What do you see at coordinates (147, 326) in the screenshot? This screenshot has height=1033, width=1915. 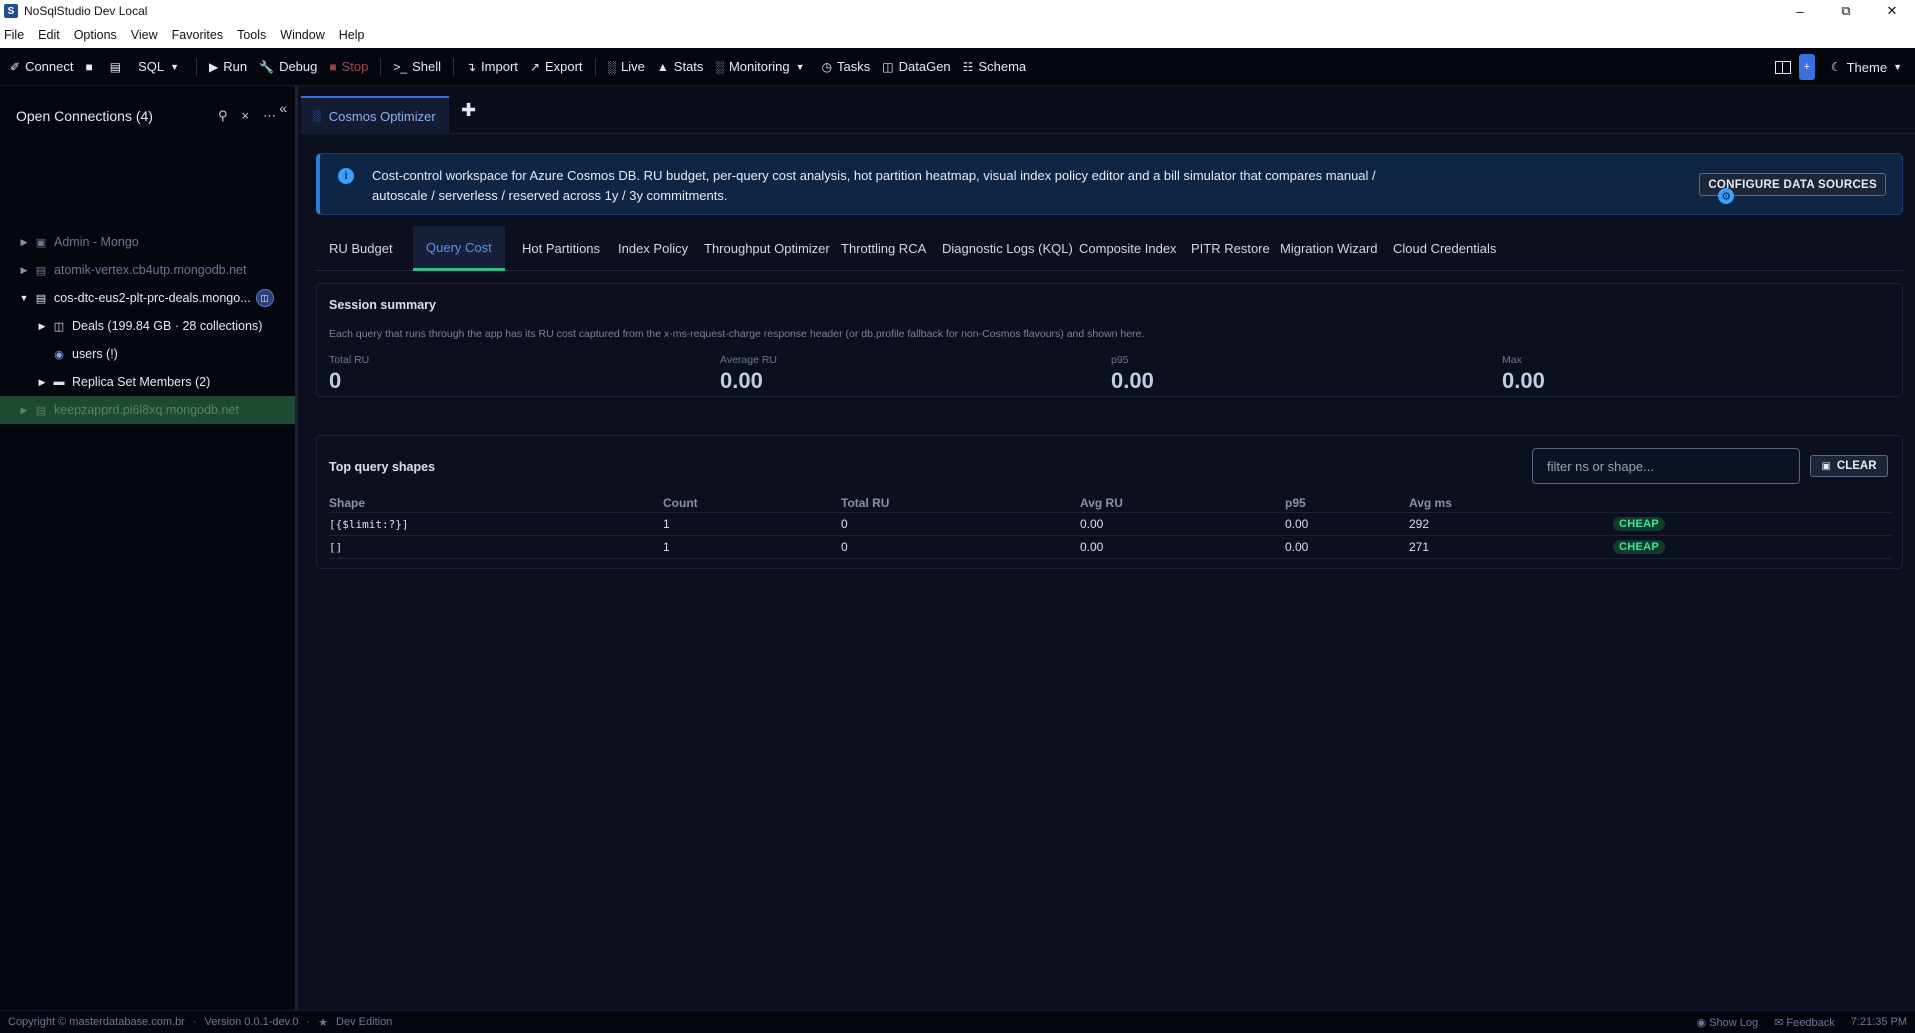 I see `sidebar-item-deals: ▶ ◫ Deals (199.84 GB · 28 collections)` at bounding box center [147, 326].